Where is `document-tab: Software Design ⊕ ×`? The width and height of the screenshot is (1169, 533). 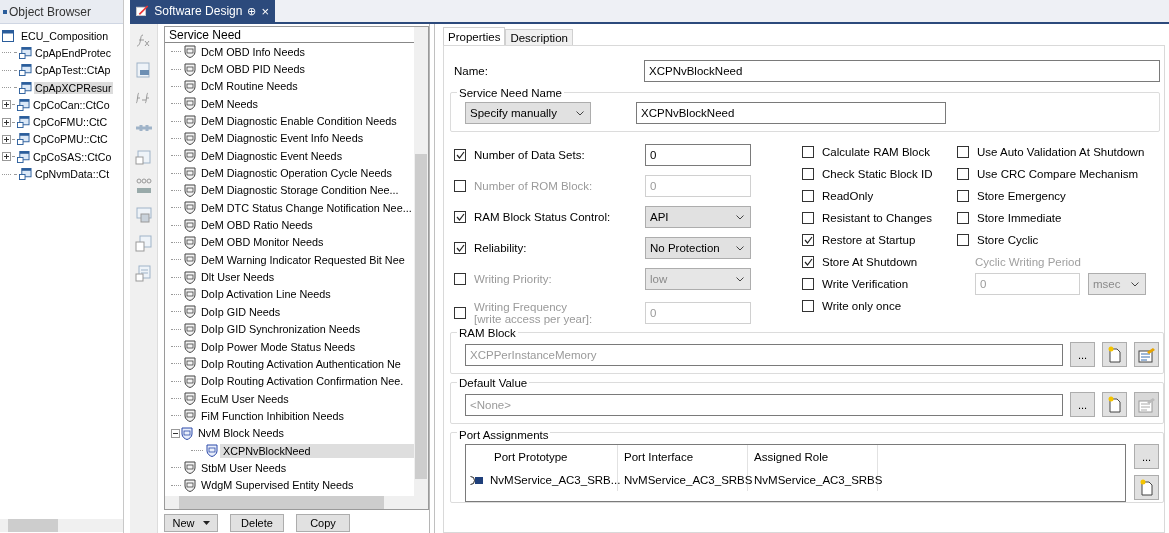
document-tab: Software Design ⊕ × is located at coordinates (202, 11).